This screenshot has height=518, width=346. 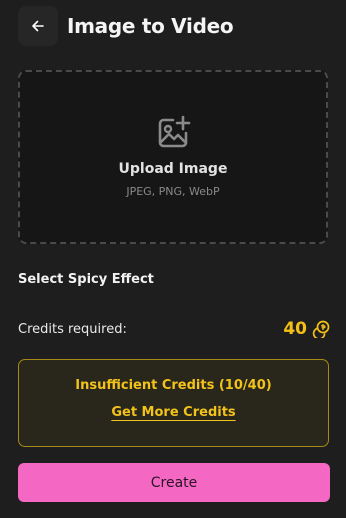 I want to click on upload-formats: JPEG, PNG, WebP, so click(x=173, y=191).